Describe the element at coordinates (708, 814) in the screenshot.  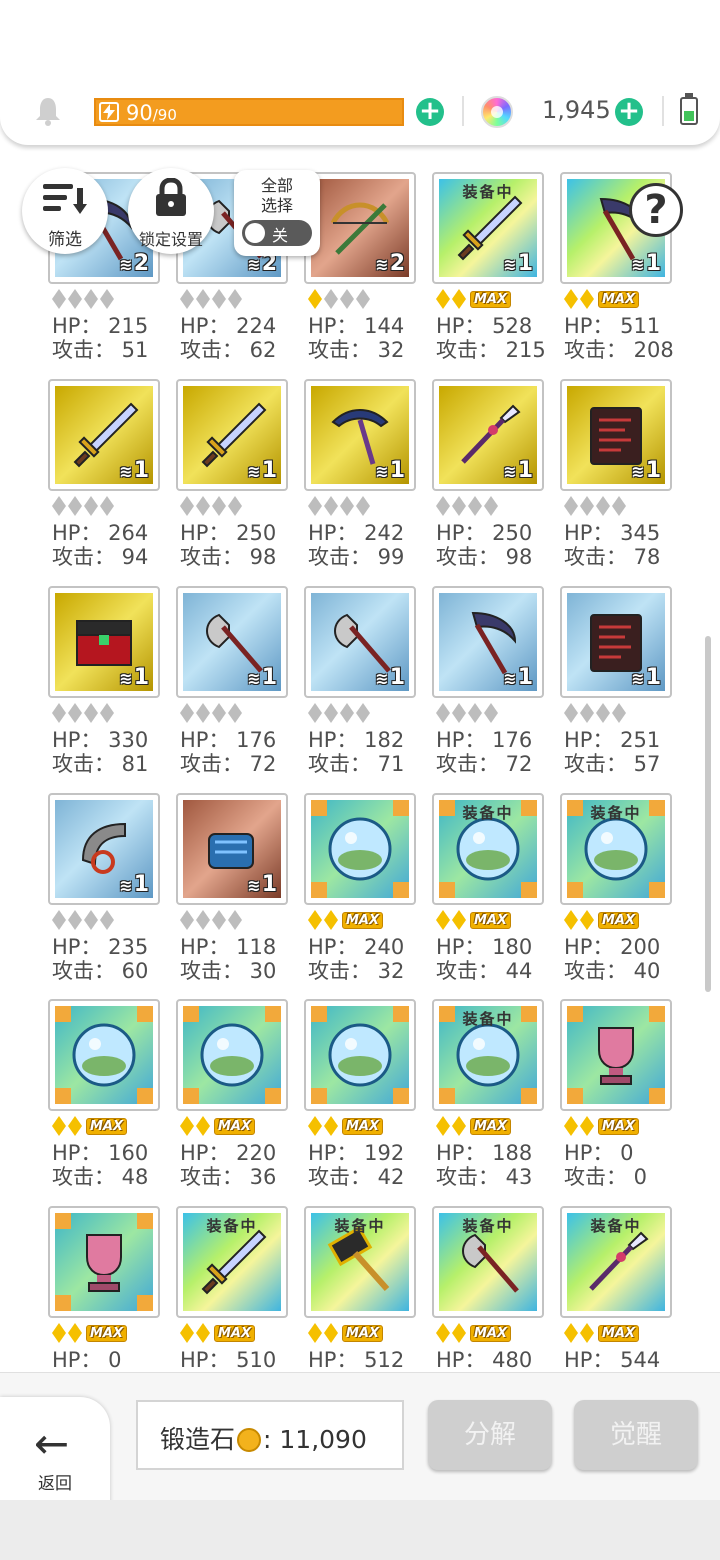
I see `scrollbar` at that location.